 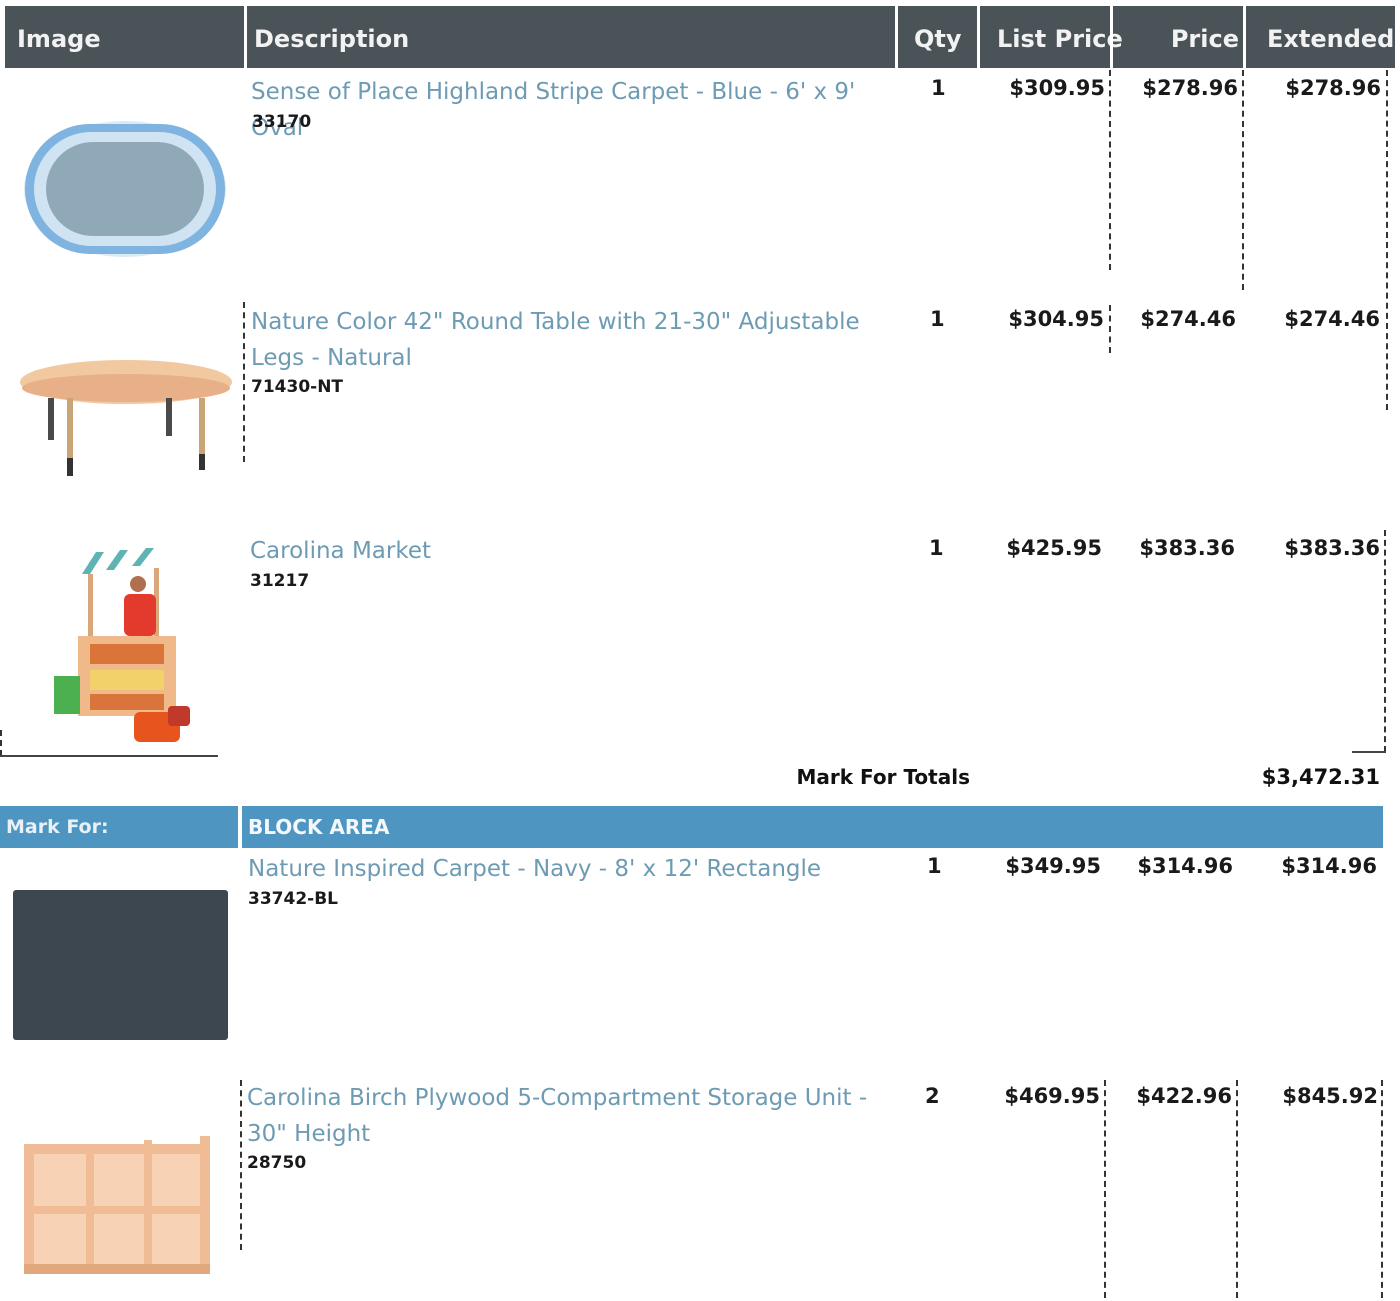 What do you see at coordinates (120, 965) in the screenshot?
I see `navy-carpet-image` at bounding box center [120, 965].